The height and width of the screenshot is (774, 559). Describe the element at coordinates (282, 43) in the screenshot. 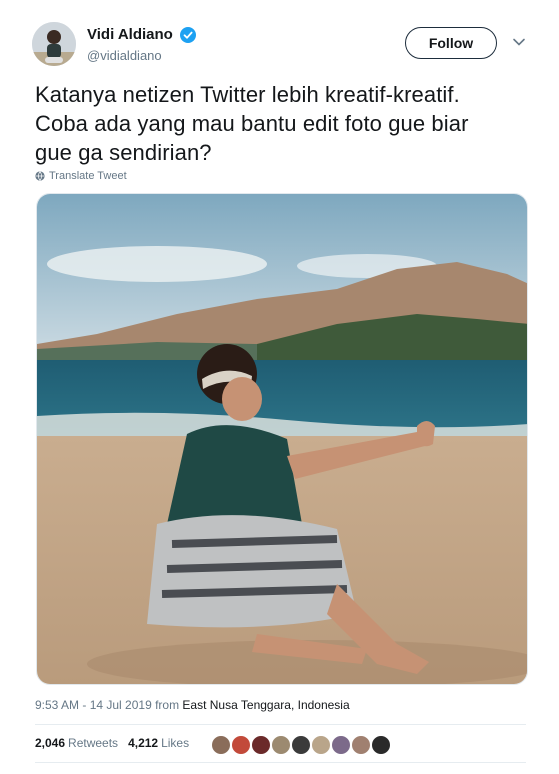

I see `tweet-header: Vidi Aldiano @vidialdiano Follow` at that location.